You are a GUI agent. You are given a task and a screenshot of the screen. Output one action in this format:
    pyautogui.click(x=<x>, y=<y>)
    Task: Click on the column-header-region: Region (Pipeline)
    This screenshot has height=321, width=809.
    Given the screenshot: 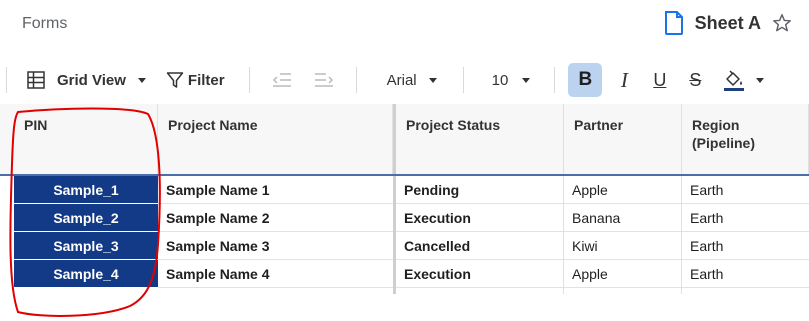 What is the action you would take?
    pyautogui.click(x=745, y=139)
    